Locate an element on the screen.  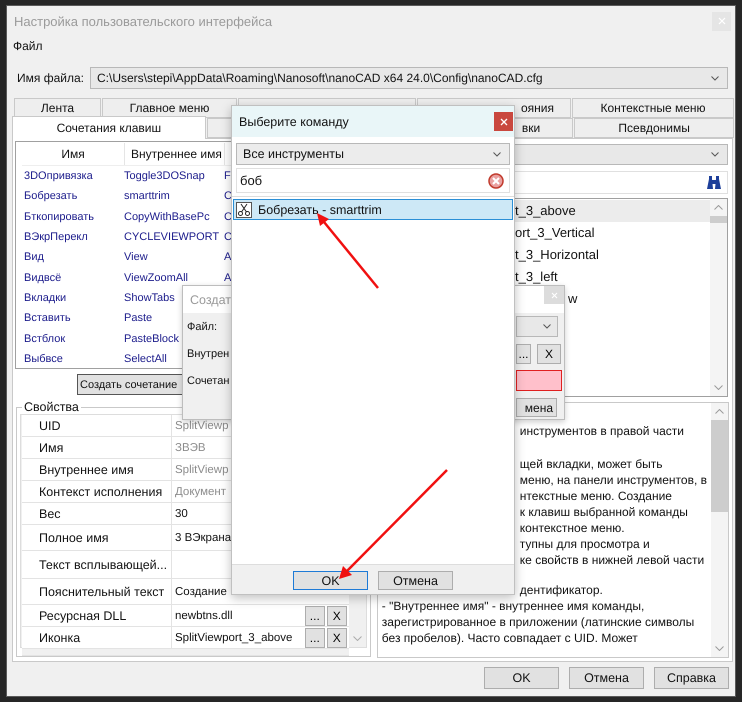
description-text: тупны для просмотра и is located at coordinates (585, 544).